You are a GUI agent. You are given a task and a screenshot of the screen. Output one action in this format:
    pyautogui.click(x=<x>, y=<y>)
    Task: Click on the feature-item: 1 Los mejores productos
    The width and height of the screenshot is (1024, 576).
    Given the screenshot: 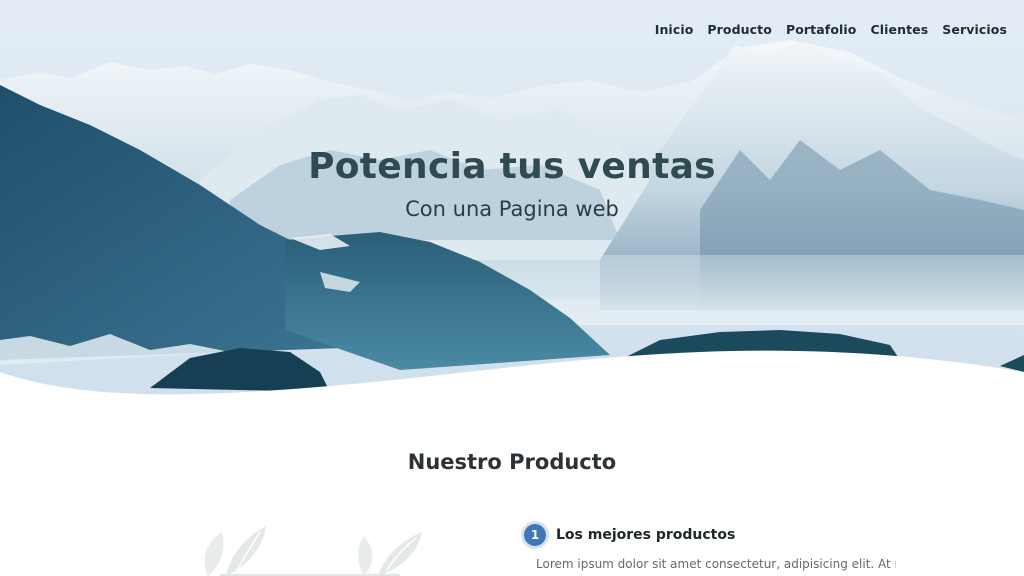 What is the action you would take?
    pyautogui.click(x=629, y=535)
    